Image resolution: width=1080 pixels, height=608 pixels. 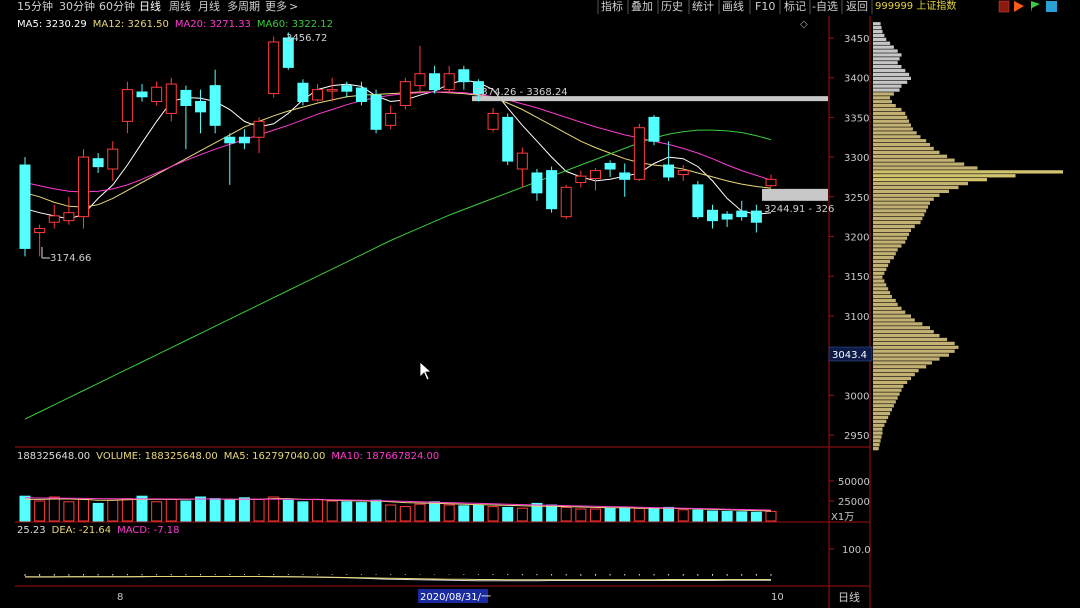 I want to click on tab-30min: 30分钟, so click(x=77, y=6).